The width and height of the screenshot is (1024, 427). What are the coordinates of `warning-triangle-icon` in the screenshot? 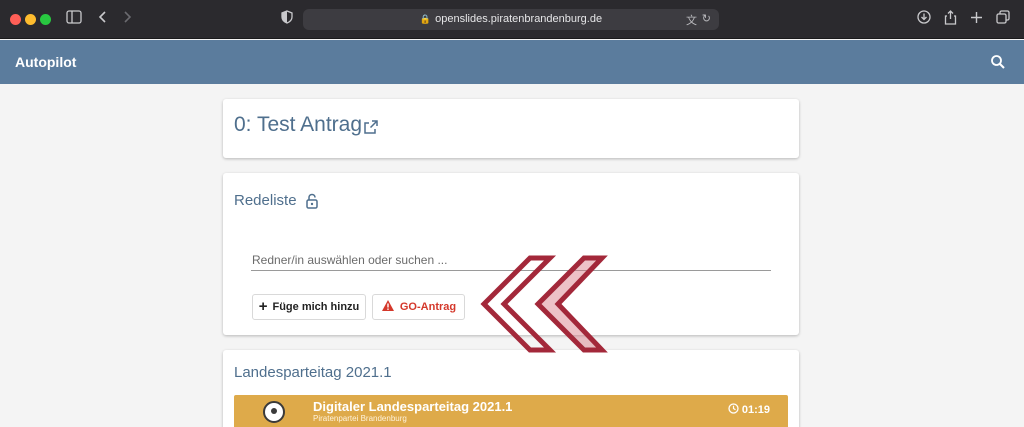 It's located at (388, 307).